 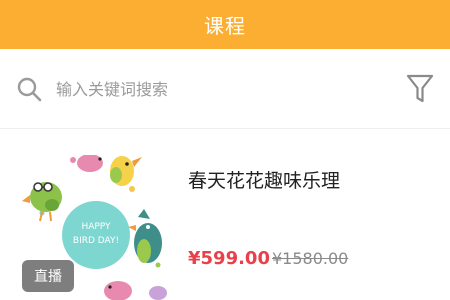 What do you see at coordinates (96, 241) in the screenshot?
I see `svg-text: BIRD DAY!` at bounding box center [96, 241].